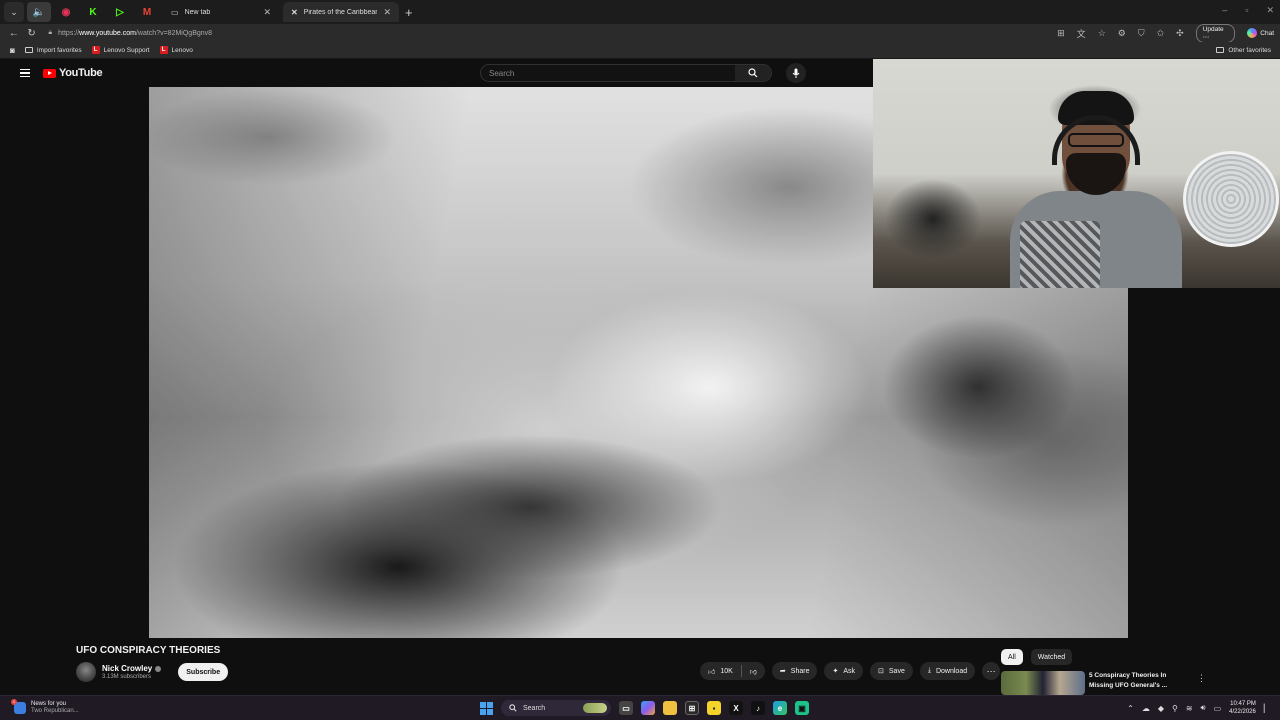 The width and height of the screenshot is (1280, 720). What do you see at coordinates (881, 671) in the screenshot?
I see `bookmark-icon: ⊡` at bounding box center [881, 671].